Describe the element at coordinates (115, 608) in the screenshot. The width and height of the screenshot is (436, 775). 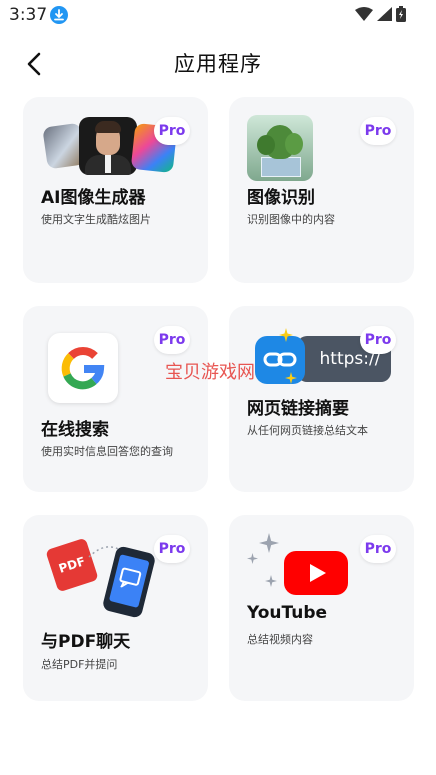
I see `app-card-chat-with-pdf: PDF Pro 与PDF聊天 总结PDF并提问` at that location.